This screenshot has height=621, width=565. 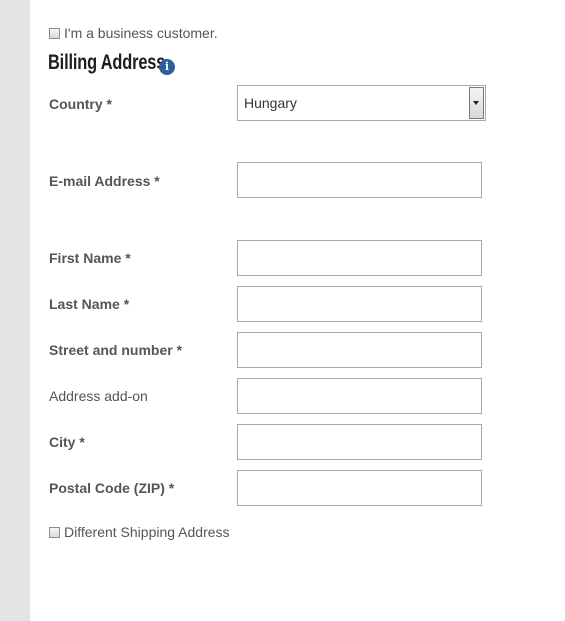 What do you see at coordinates (361, 103) in the screenshot?
I see `country-select: Hungary` at bounding box center [361, 103].